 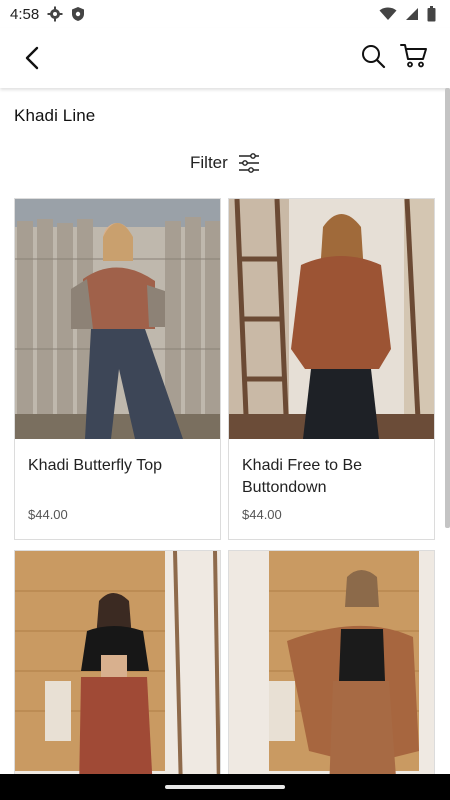 I want to click on scrollbar, so click(x=447, y=308).